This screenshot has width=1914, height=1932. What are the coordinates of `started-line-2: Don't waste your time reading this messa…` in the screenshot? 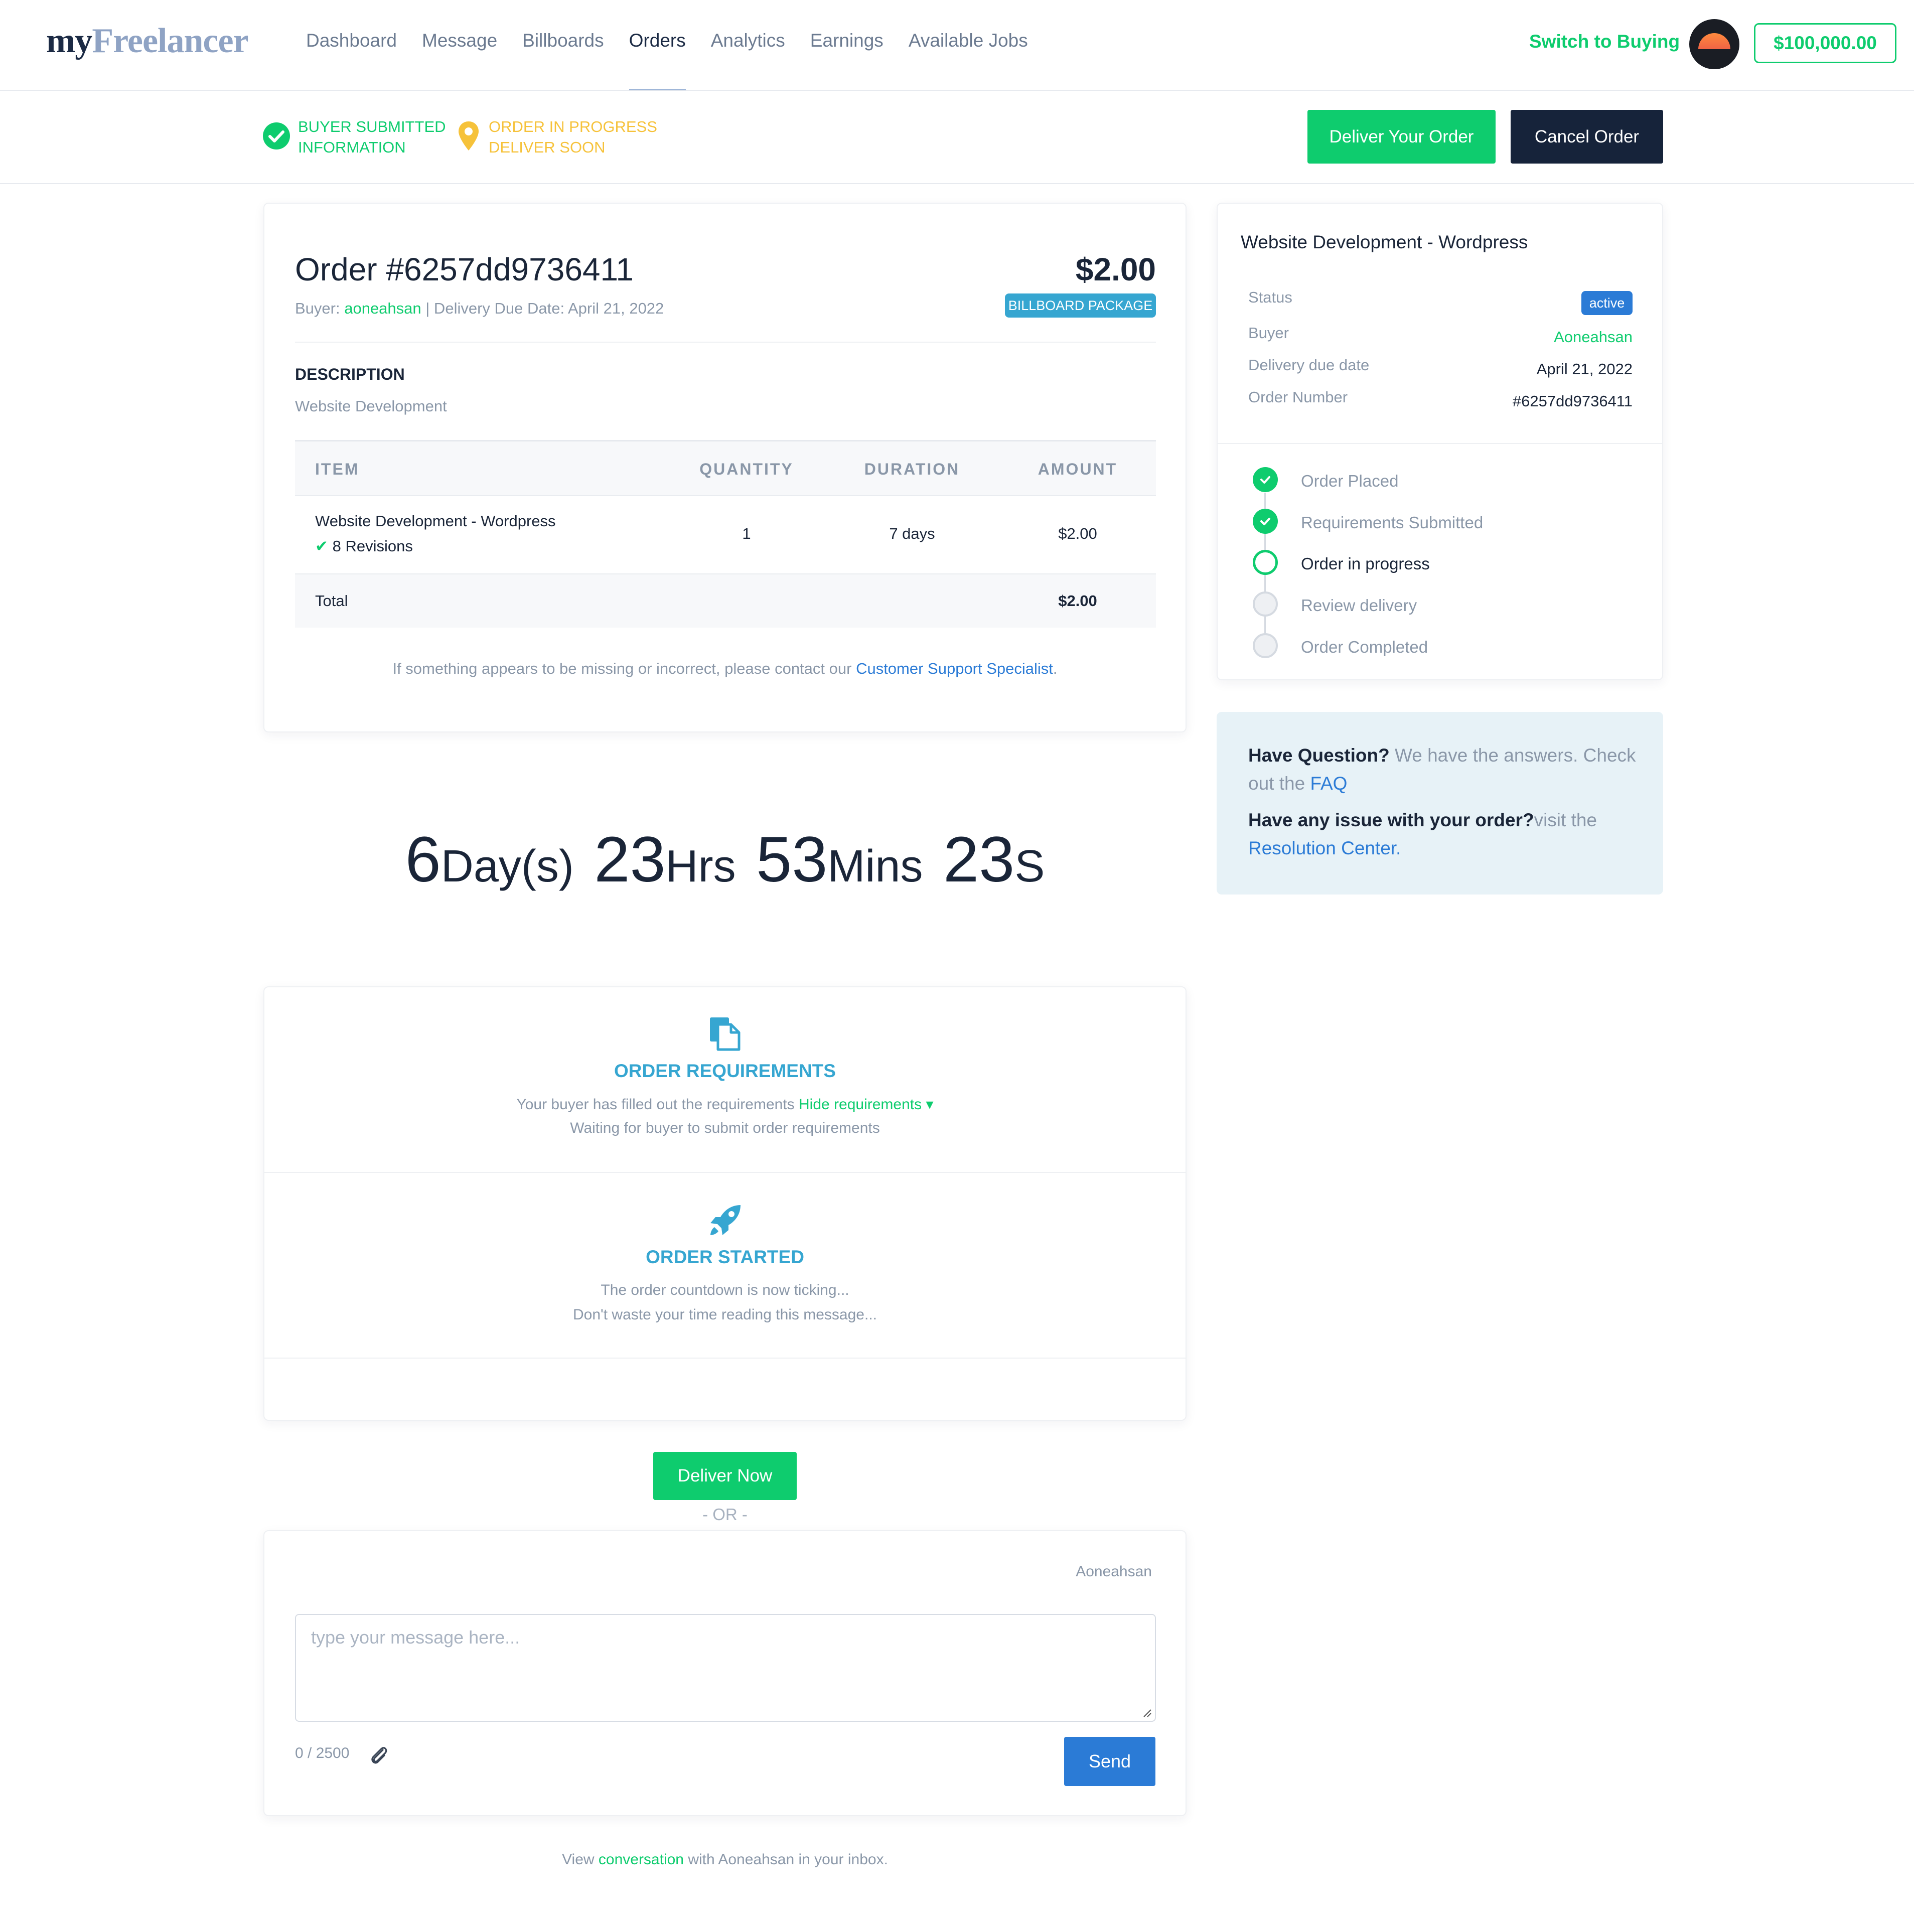 It's located at (724, 1314).